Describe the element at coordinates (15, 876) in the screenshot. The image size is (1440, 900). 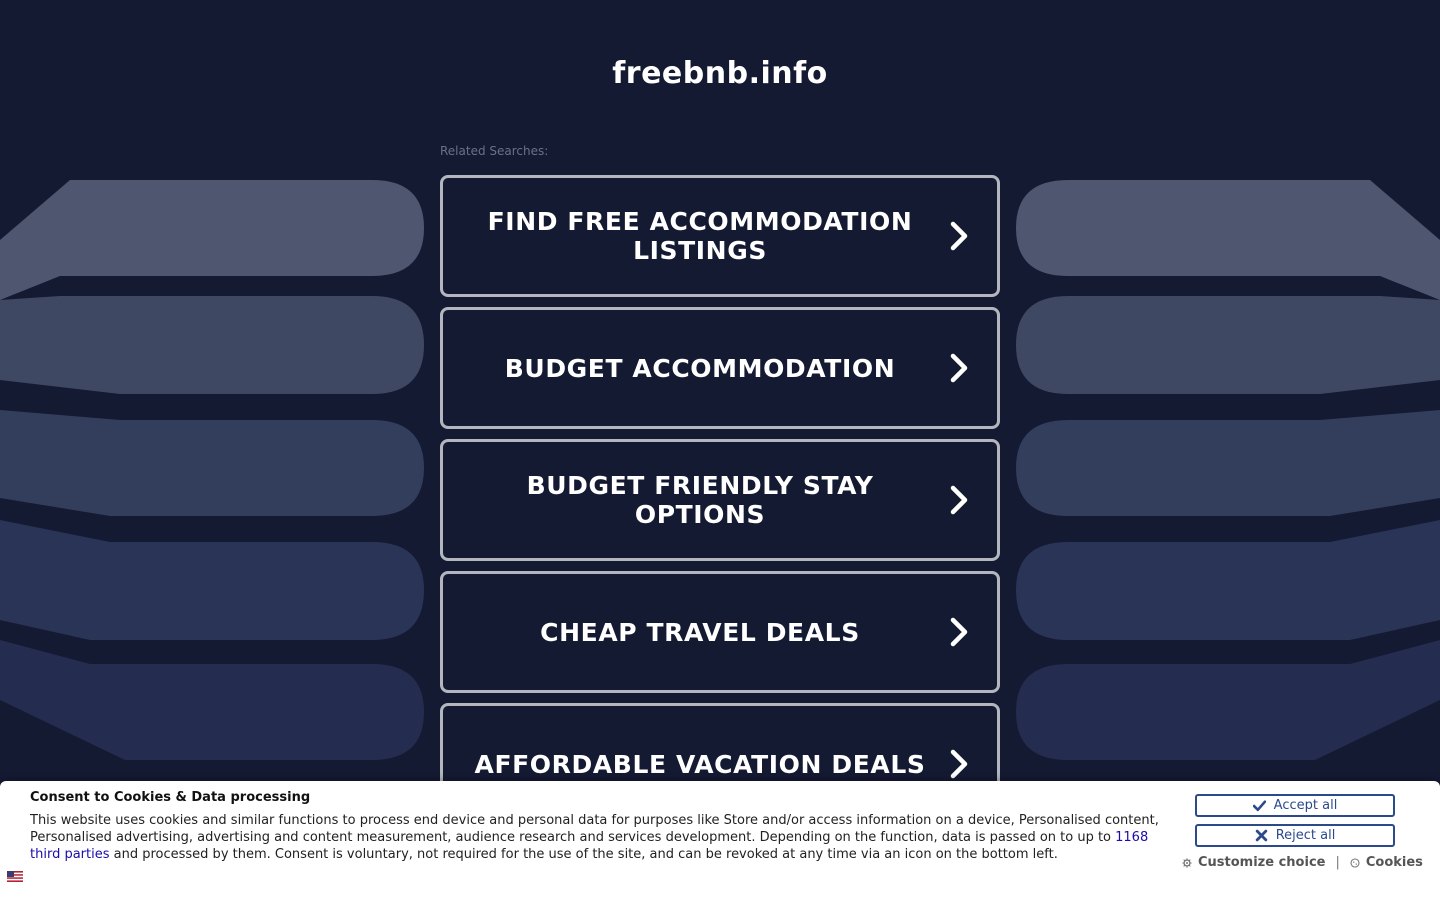
I see `language-flag-icon` at that location.